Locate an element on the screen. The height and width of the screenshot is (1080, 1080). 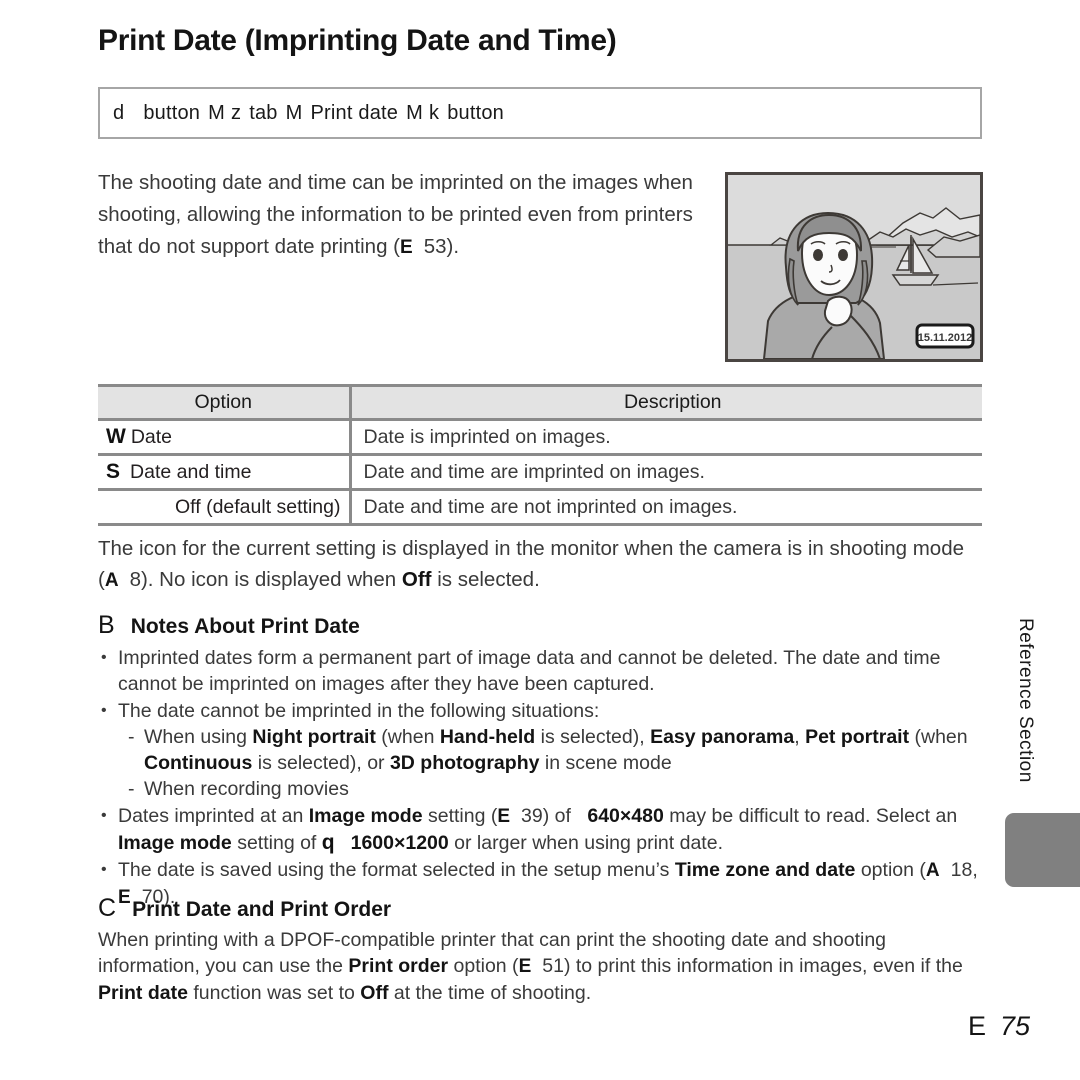
page-number: 75 is located at coordinates (1014, 1026).